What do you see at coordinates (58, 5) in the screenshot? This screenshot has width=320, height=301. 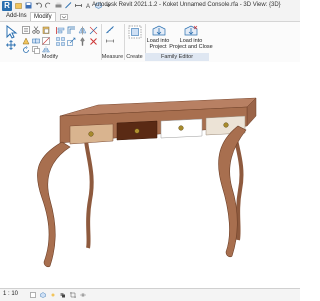 I see `print-icon` at bounding box center [58, 5].